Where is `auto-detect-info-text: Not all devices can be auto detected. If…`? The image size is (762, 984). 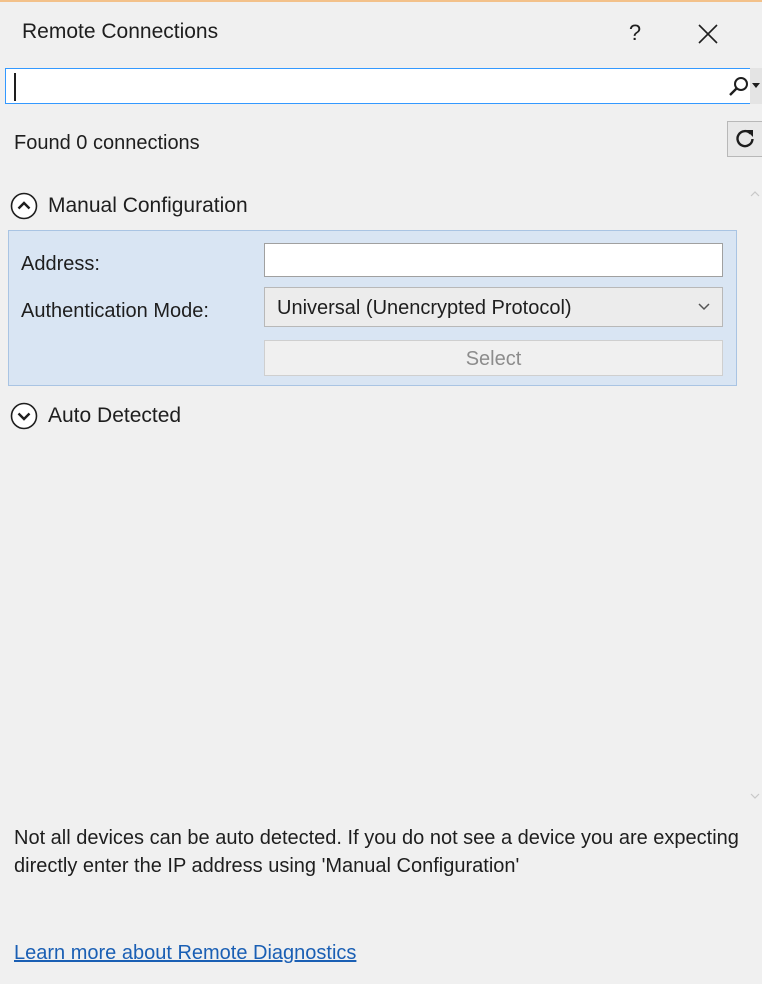
auto-detect-info-text: Not all devices can be auto detected. If… is located at coordinates (376, 852).